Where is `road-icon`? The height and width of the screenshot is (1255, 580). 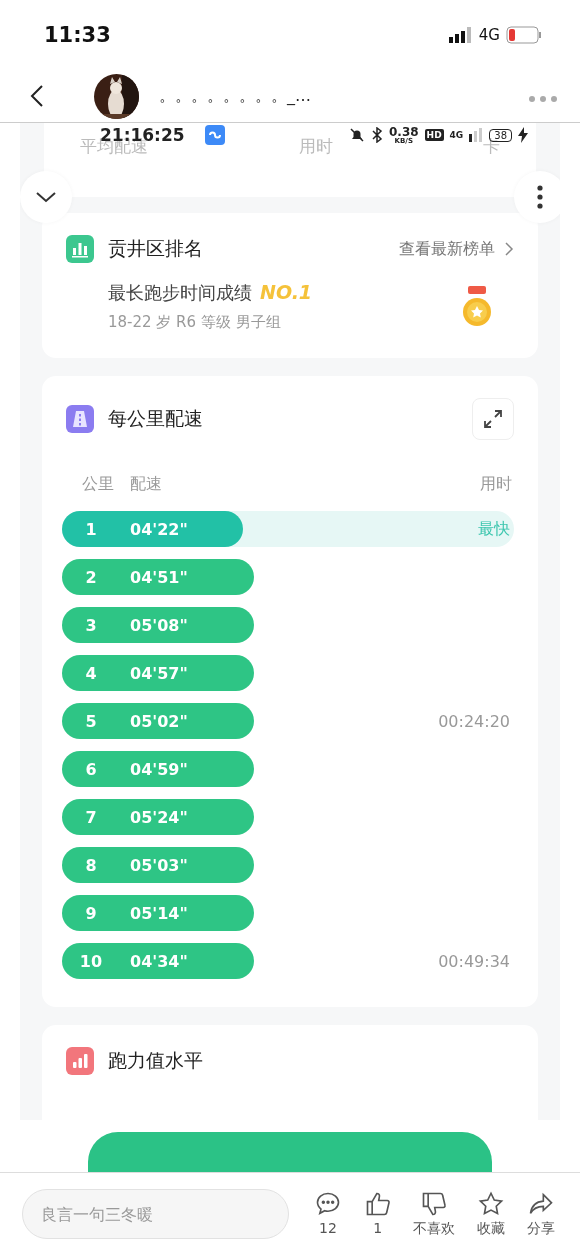
road-icon is located at coordinates (80, 419).